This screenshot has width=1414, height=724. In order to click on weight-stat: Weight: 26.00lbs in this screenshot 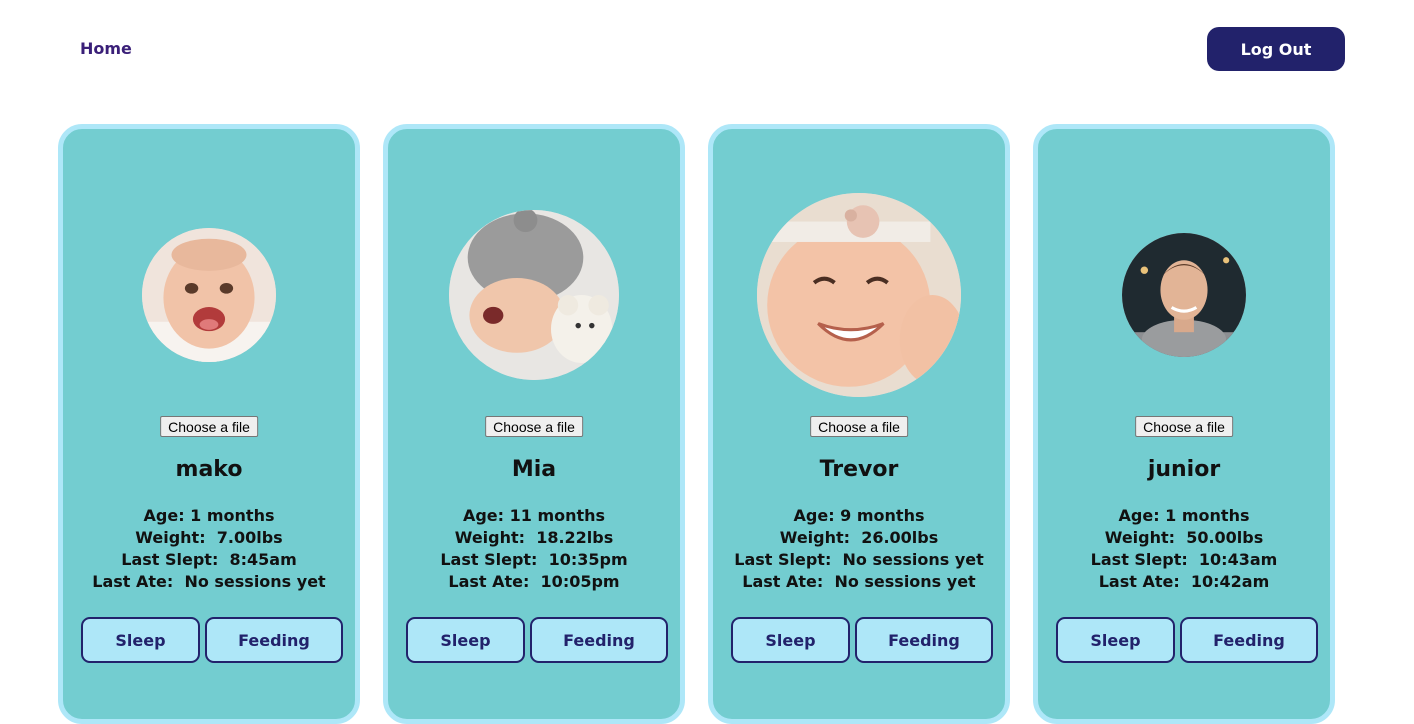, I will do `click(859, 537)`.